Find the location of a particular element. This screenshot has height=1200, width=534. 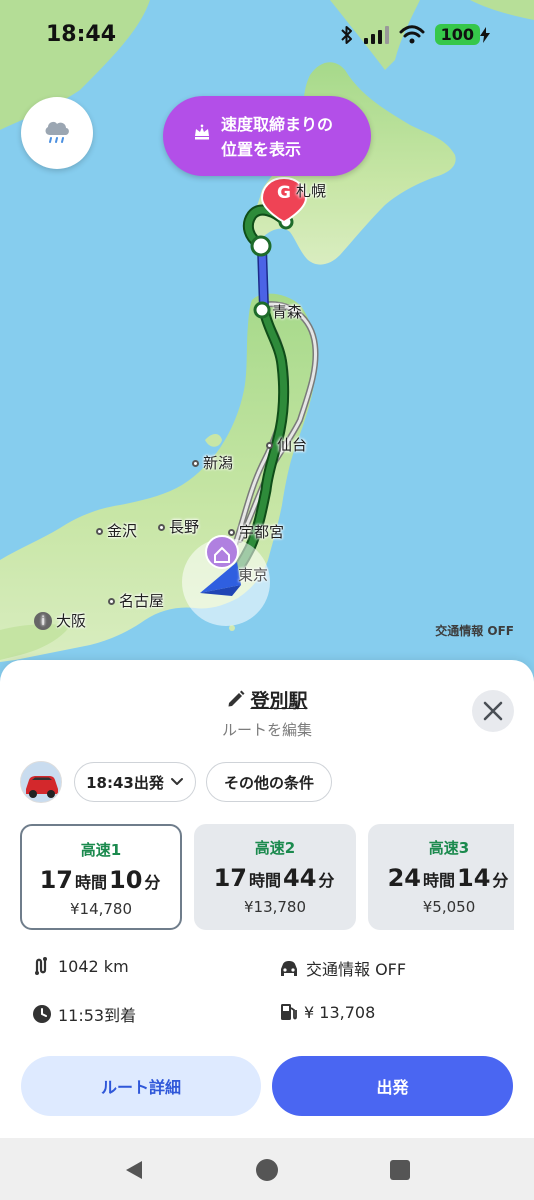

city-label-osaka: i 大阪 is located at coordinates (60, 620).